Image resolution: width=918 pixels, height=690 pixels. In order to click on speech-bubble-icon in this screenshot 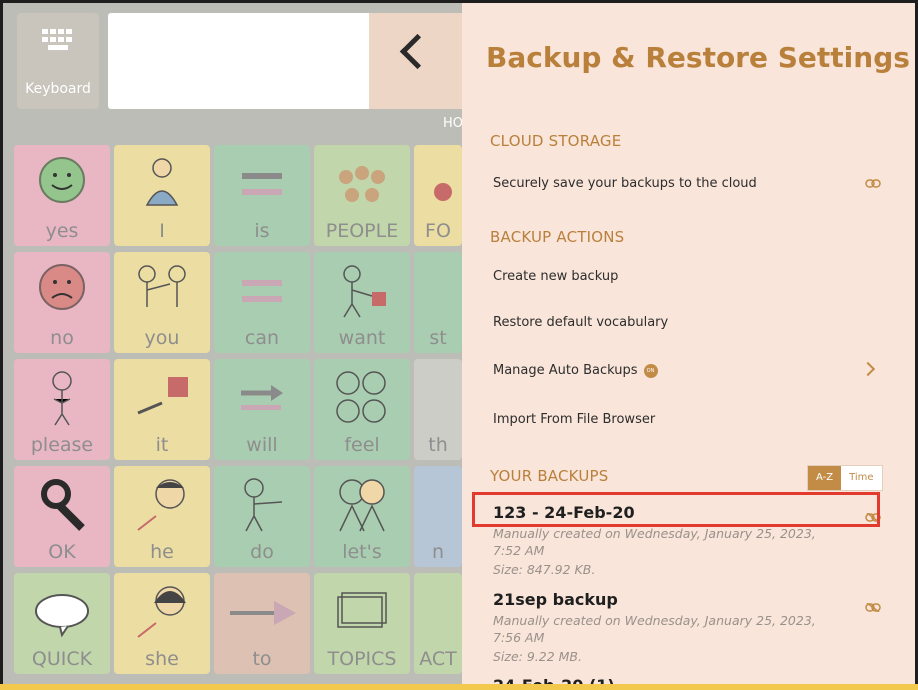, I will do `click(62, 616)`.